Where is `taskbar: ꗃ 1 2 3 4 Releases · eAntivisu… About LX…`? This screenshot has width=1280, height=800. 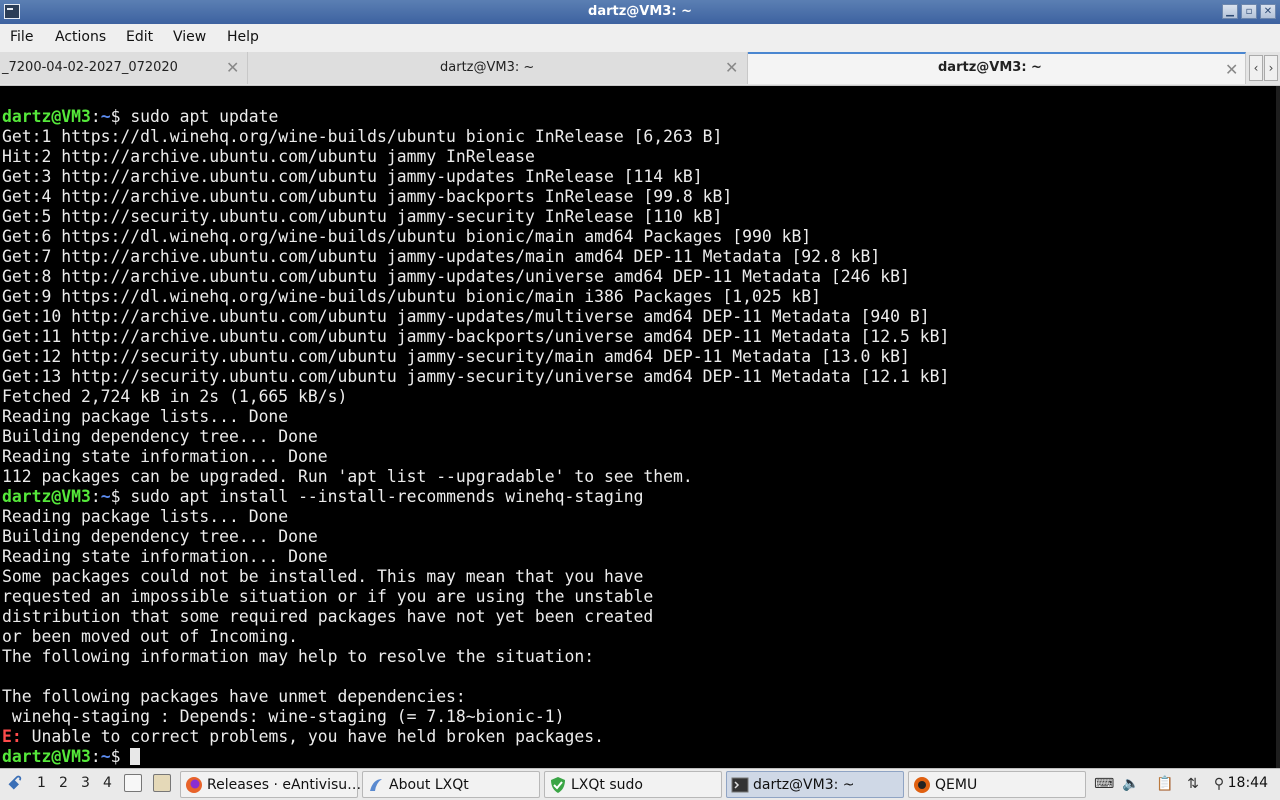
taskbar: ꗃ 1 2 3 4 Releases · eAntivisu… About LX… is located at coordinates (640, 784).